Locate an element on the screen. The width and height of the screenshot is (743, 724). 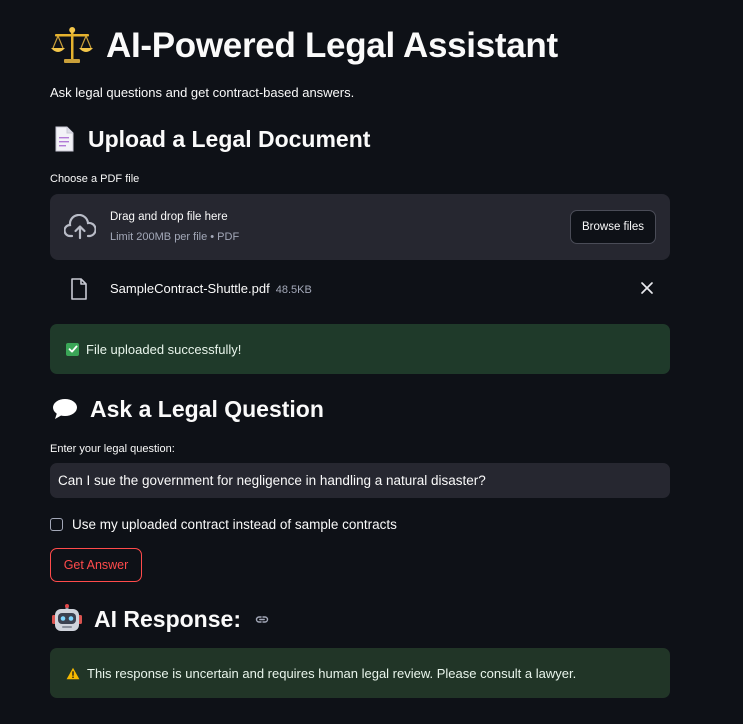
file-uploader-label: Choose a PDF file is located at coordinates (95, 179).